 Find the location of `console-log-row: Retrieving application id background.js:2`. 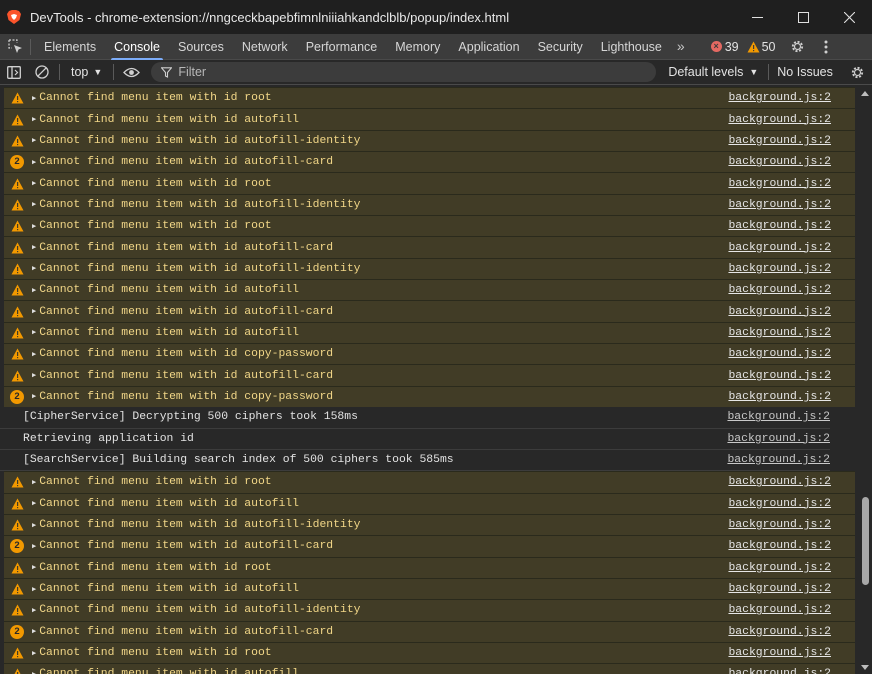

console-log-row: Retrieving application id background.js:2 is located at coordinates (415, 439).